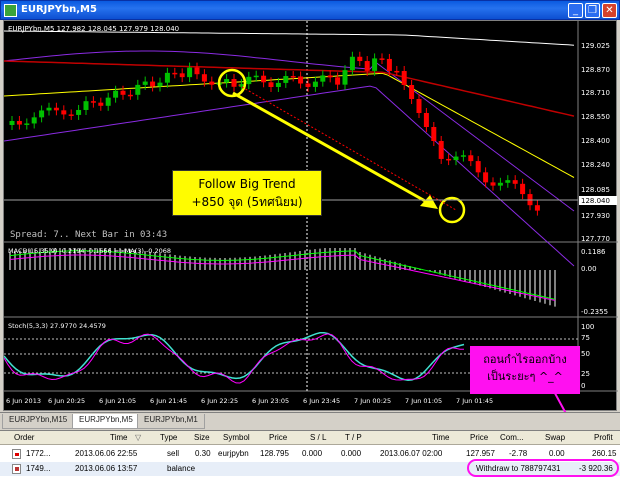 The image size is (620, 480). I want to click on chart-window-icon, so click(10, 10).